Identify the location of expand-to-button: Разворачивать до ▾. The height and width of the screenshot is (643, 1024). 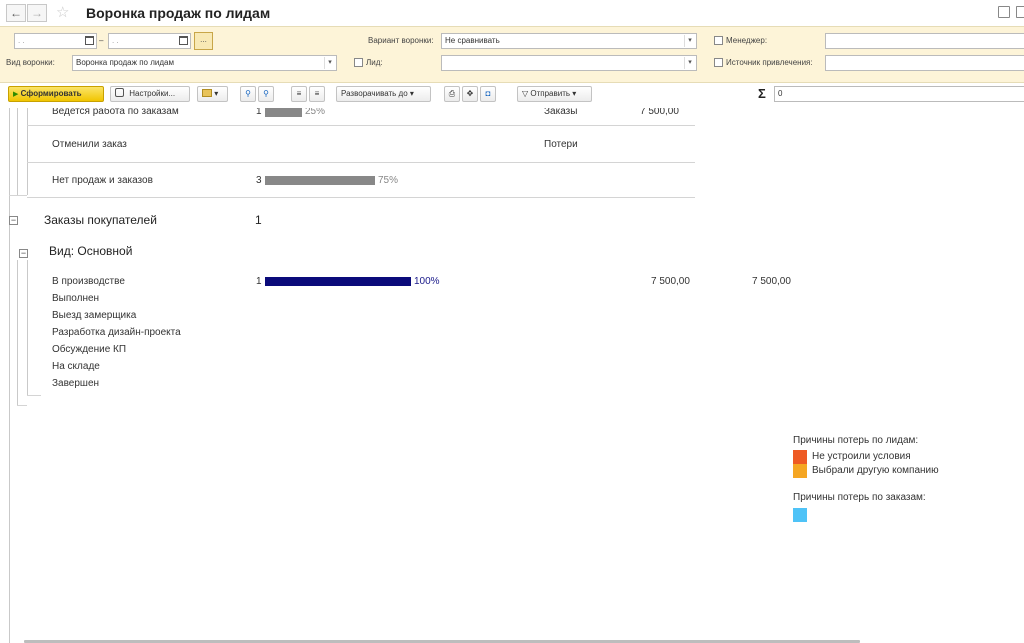
(383, 94).